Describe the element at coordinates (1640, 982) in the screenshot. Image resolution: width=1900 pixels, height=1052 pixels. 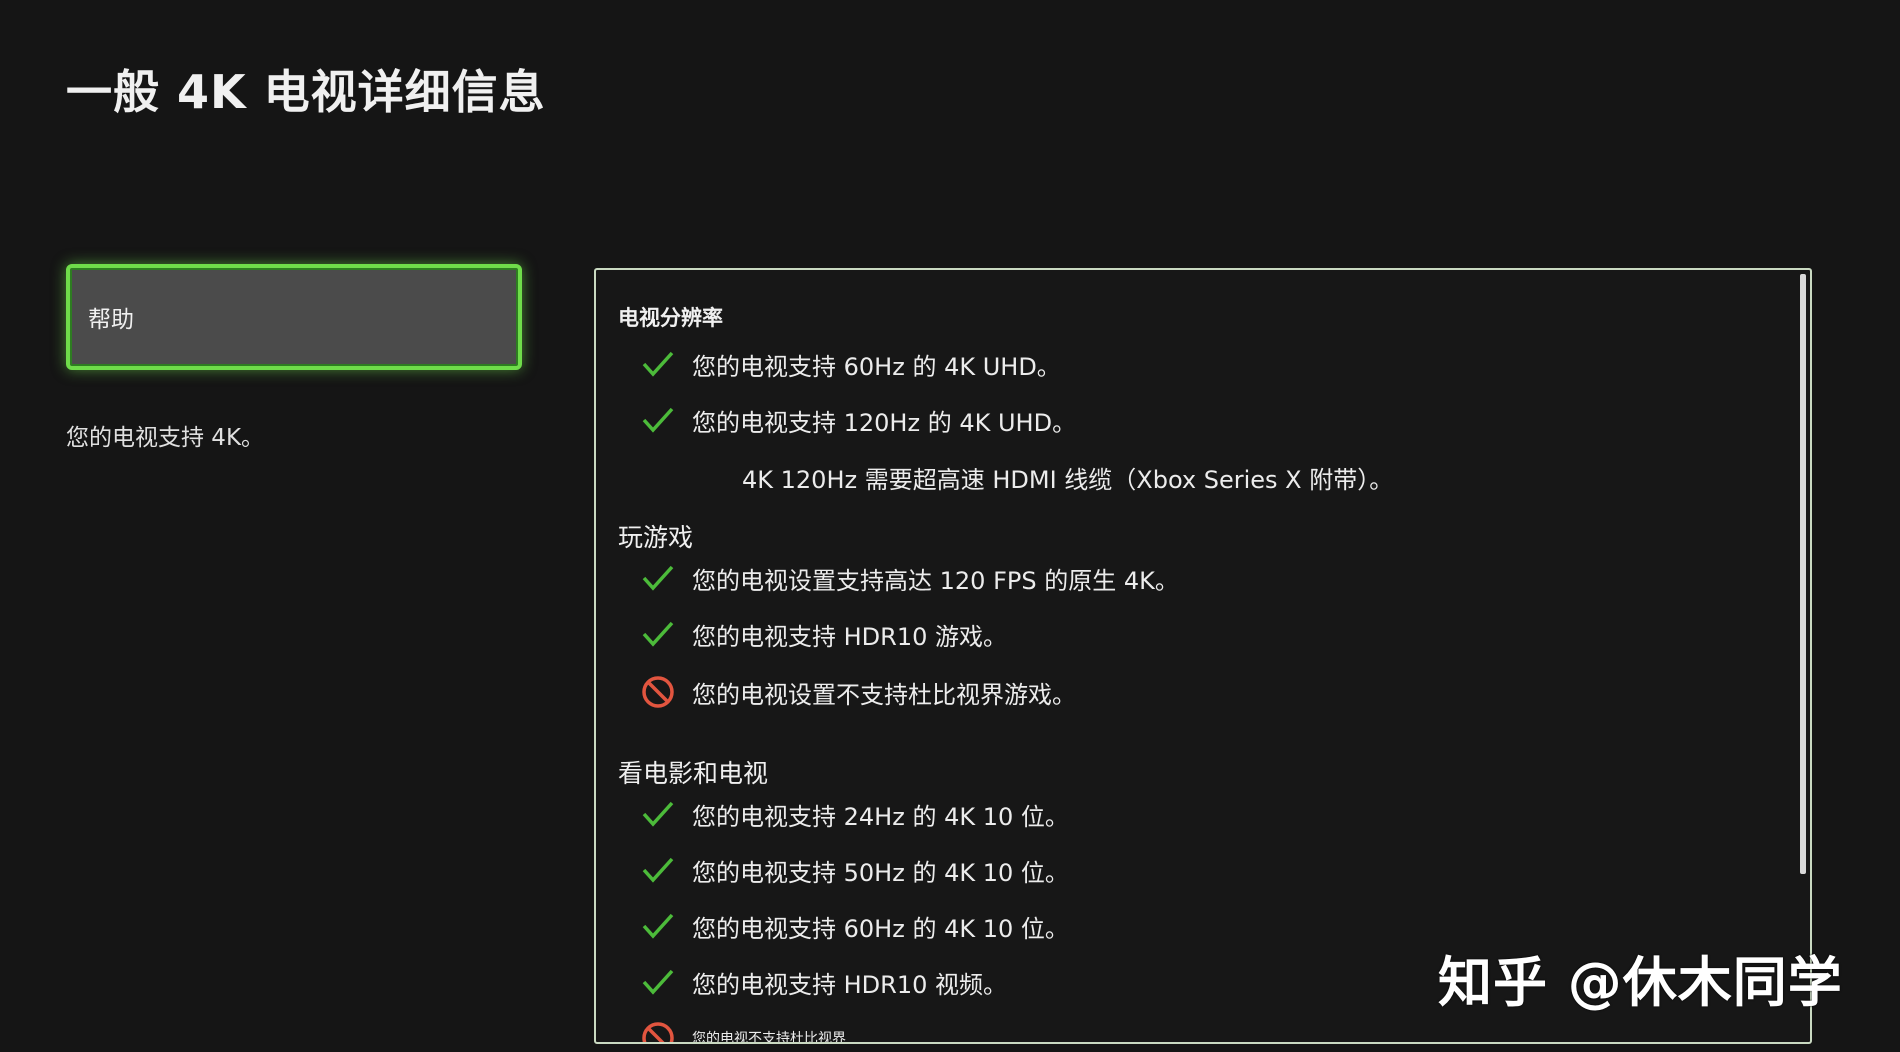
I see `watermark: 知乎 @休木同学` at that location.